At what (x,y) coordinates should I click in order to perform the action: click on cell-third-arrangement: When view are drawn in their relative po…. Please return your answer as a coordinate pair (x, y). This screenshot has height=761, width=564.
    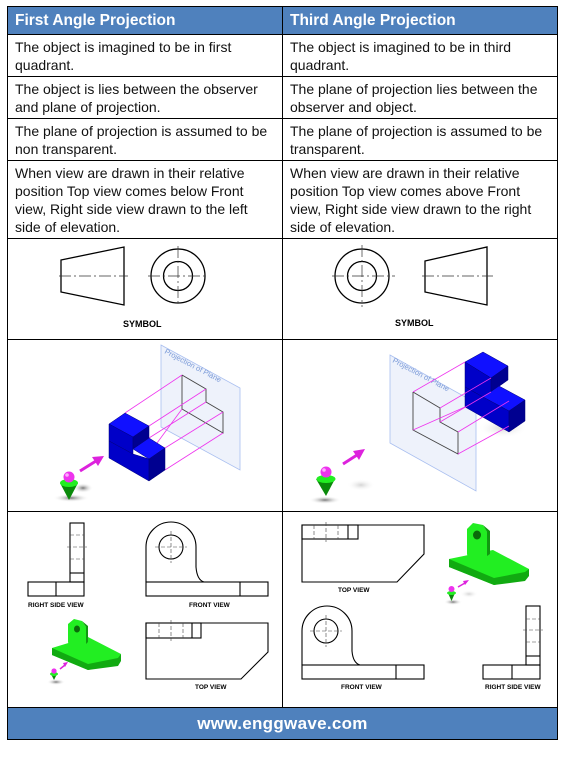
    Looking at the image, I should click on (420, 199).